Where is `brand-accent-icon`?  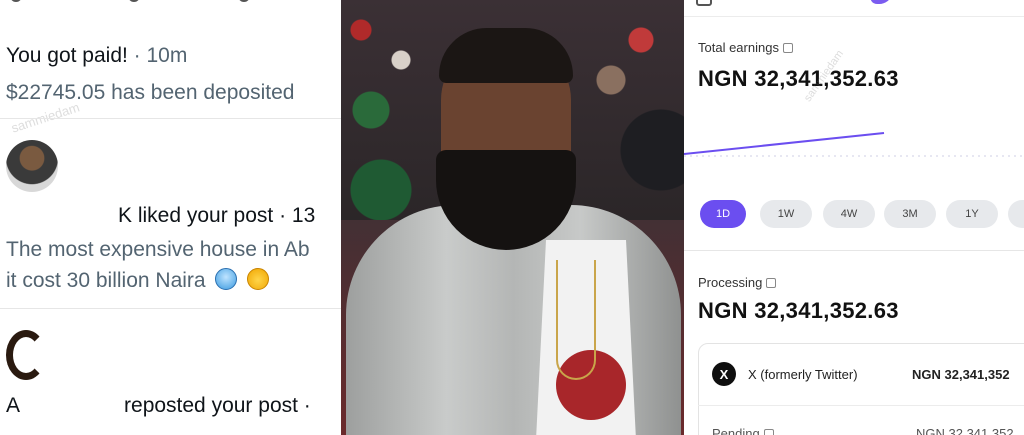 brand-accent-icon is located at coordinates (881, 2).